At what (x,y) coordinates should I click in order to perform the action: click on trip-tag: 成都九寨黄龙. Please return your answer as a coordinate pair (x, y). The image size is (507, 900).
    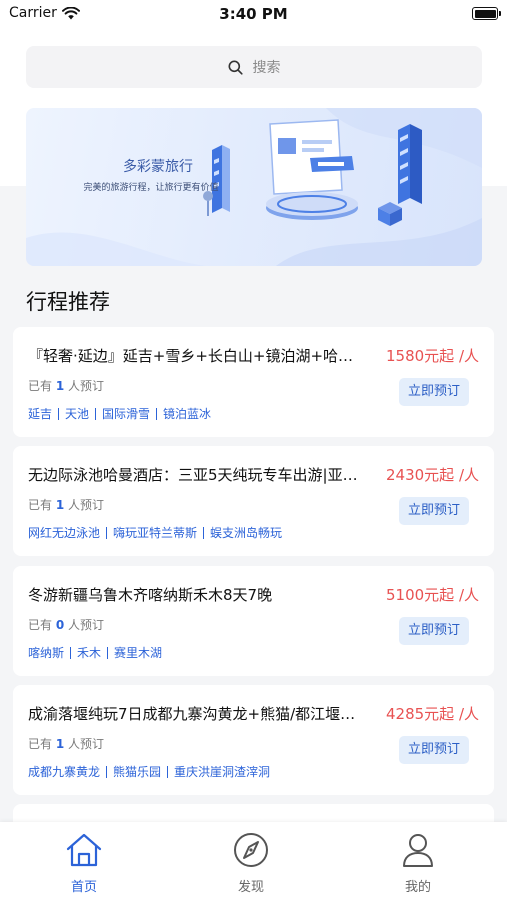
    Looking at the image, I should click on (64, 772).